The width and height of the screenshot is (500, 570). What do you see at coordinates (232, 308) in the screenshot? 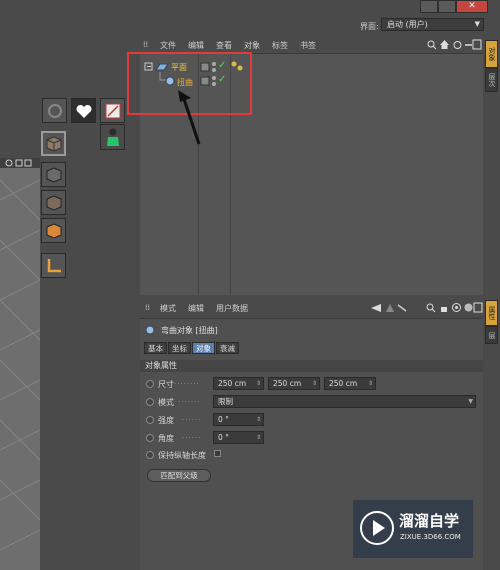
I see `menu-user-data: 用户数据` at bounding box center [232, 308].